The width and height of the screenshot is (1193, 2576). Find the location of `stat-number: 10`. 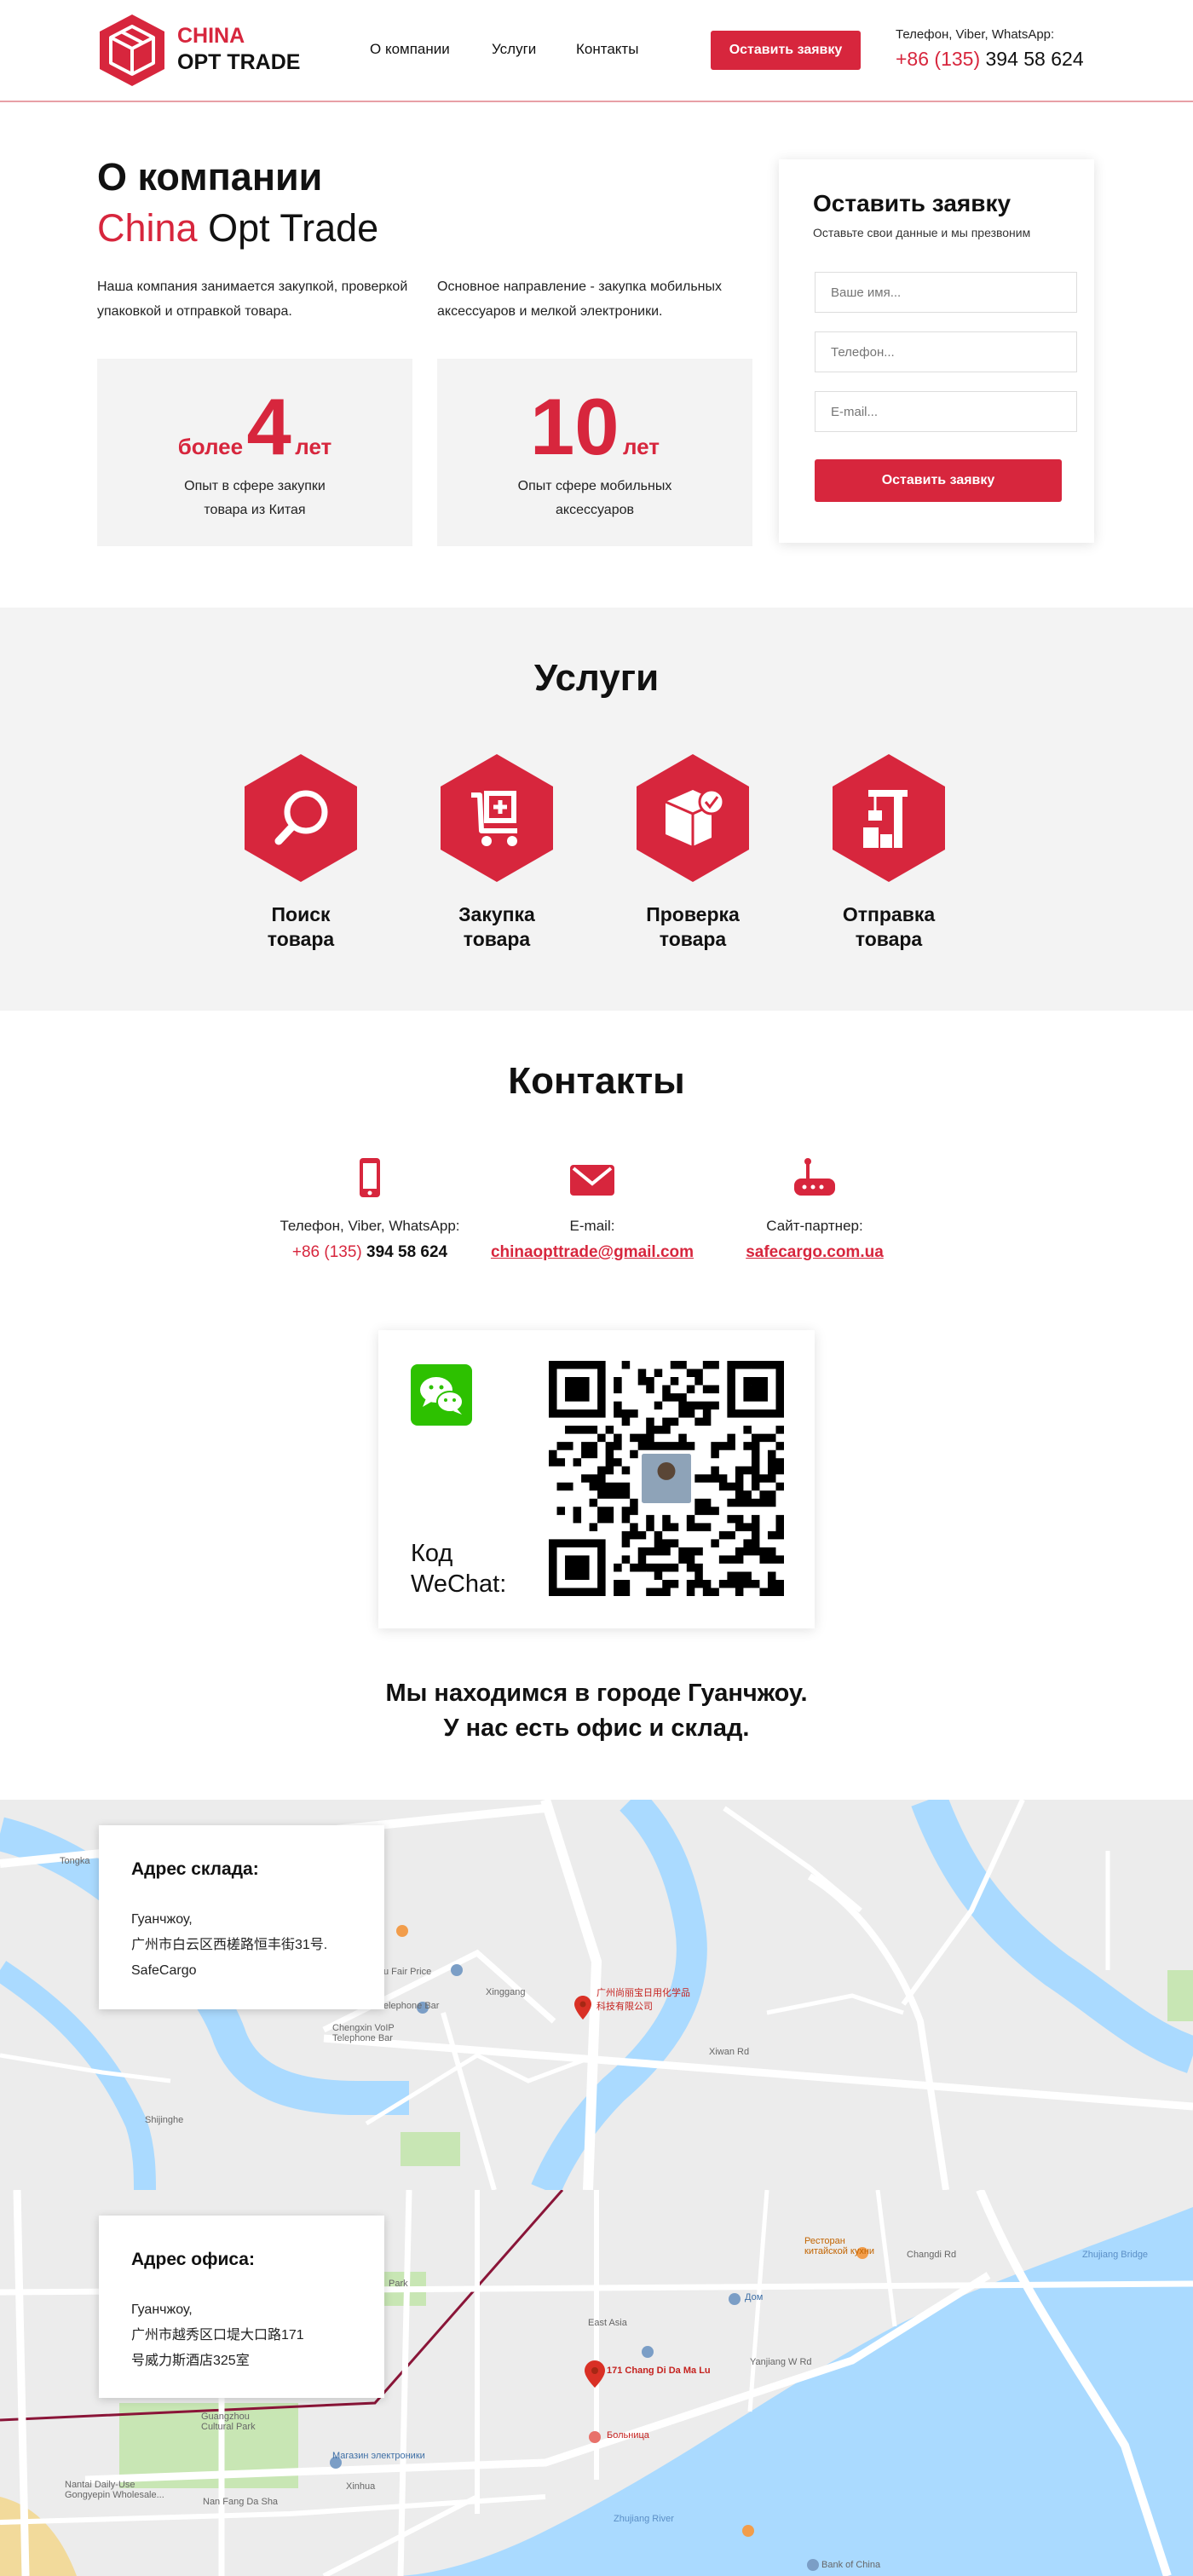

stat-number: 10 is located at coordinates (574, 426).